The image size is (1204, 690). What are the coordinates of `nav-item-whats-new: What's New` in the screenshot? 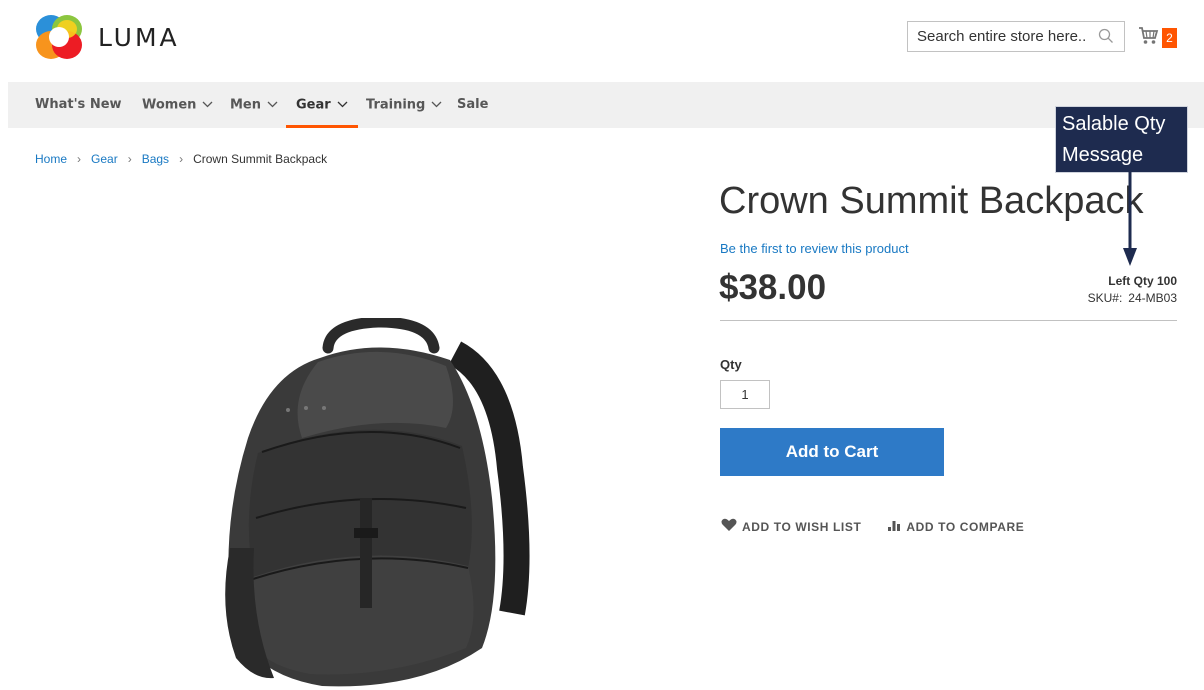 It's located at (78, 105).